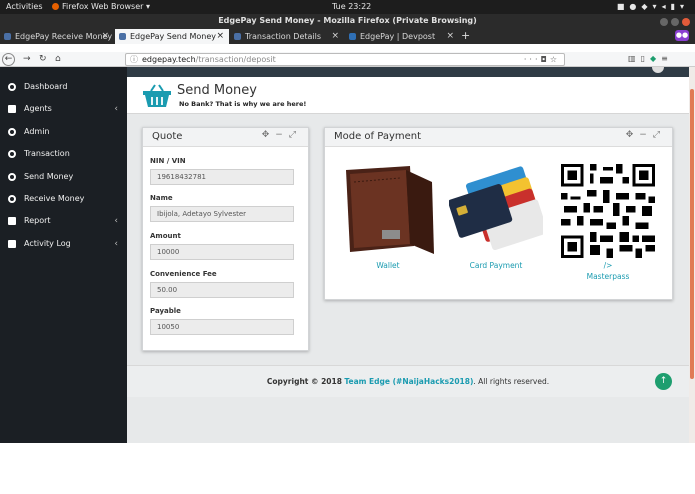 The width and height of the screenshot is (695, 494). Describe the element at coordinates (666, 6) in the screenshot. I see `volume-icon: ◂` at that location.